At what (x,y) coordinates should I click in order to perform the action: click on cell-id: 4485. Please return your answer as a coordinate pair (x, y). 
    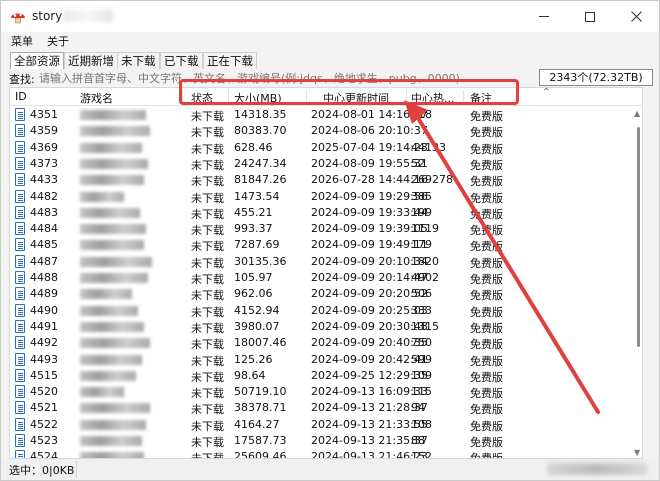
    Looking at the image, I should click on (44, 245).